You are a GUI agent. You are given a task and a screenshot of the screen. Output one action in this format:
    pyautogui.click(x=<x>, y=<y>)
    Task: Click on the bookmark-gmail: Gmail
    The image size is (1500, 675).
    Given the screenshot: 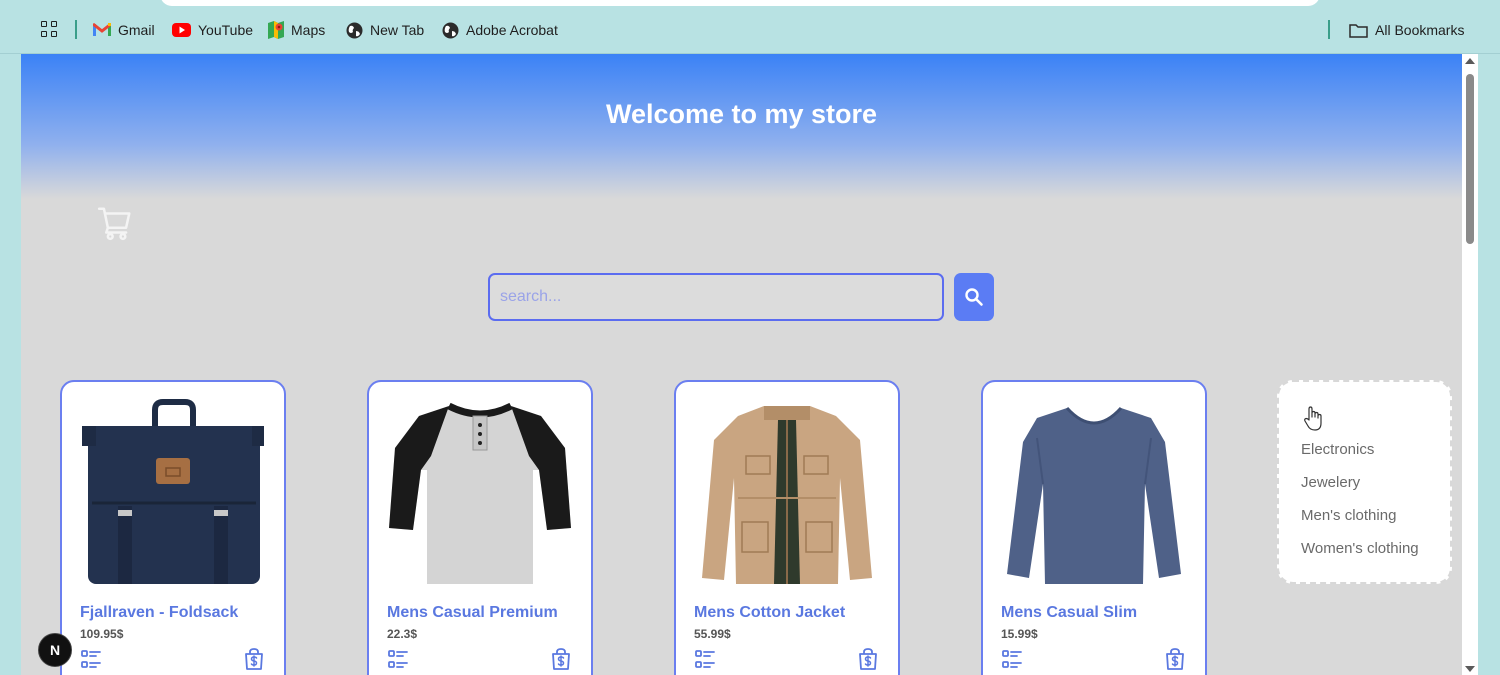 What is the action you would take?
    pyautogui.click(x=124, y=30)
    